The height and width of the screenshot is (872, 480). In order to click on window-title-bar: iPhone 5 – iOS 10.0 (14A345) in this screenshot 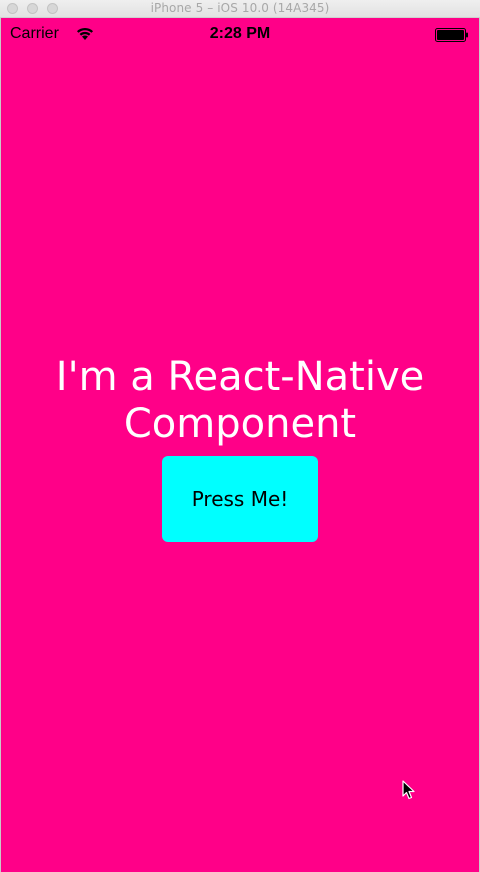, I will do `click(240, 9)`.